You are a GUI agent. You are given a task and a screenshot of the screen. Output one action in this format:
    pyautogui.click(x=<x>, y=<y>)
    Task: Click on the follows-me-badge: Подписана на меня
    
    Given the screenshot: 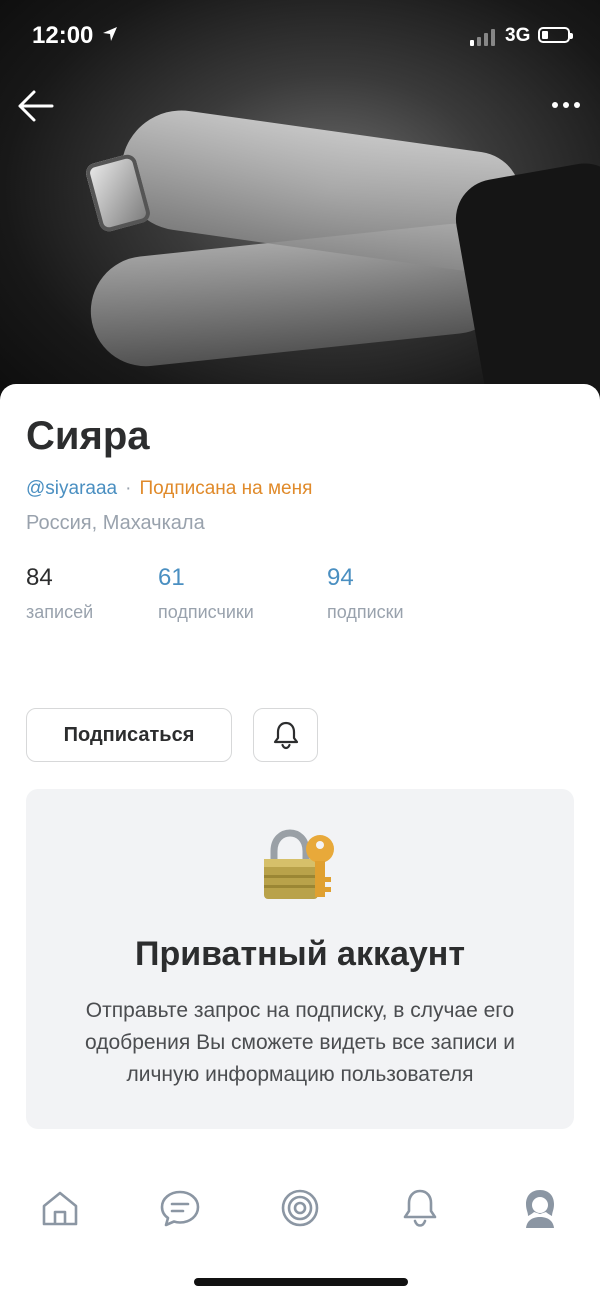 What is the action you would take?
    pyautogui.click(x=226, y=488)
    